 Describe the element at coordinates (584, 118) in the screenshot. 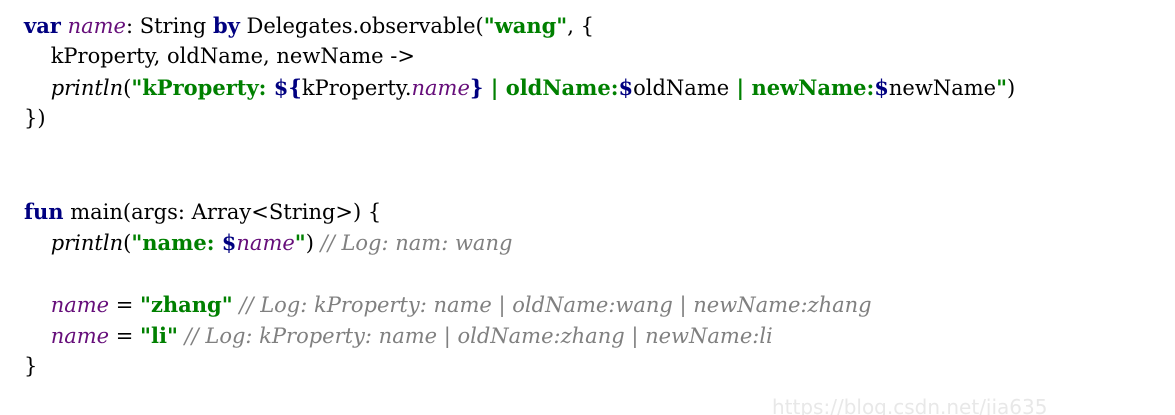

I see `code-line-4: })` at that location.